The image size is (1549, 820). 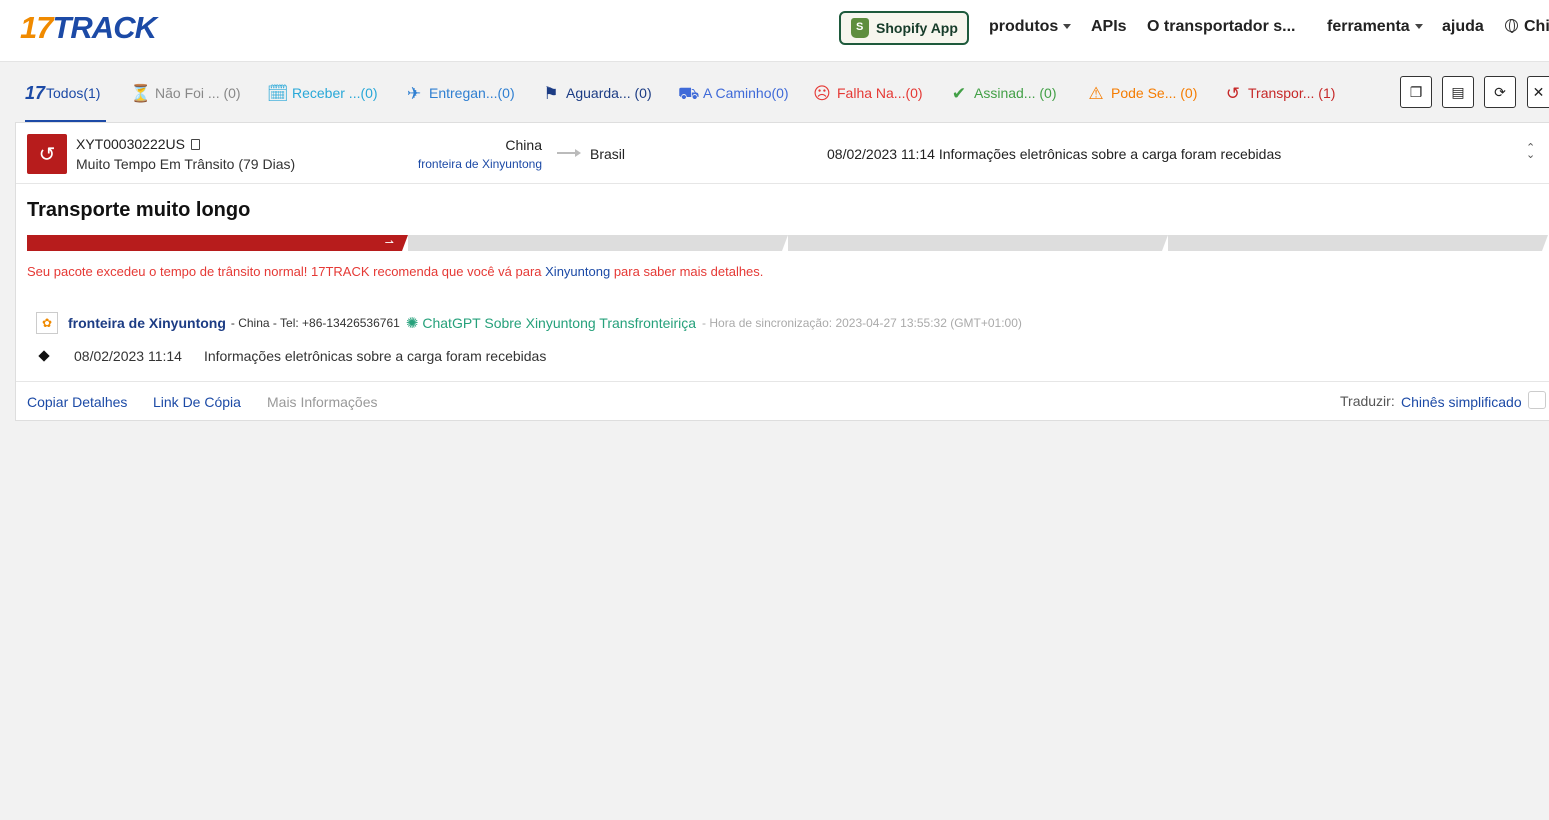 What do you see at coordinates (1511, 26) in the screenshot?
I see `globe-icon` at bounding box center [1511, 26].